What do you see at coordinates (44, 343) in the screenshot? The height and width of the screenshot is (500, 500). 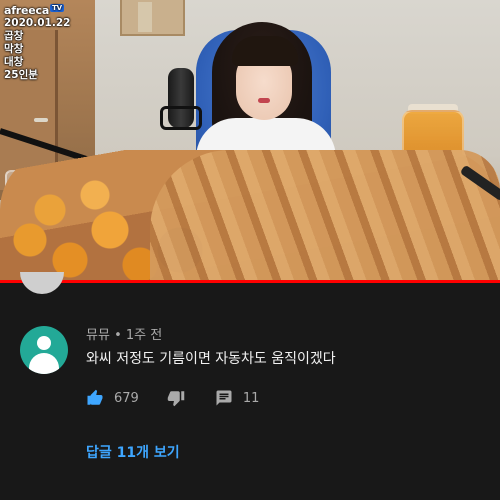 I see `avatar-head` at bounding box center [44, 343].